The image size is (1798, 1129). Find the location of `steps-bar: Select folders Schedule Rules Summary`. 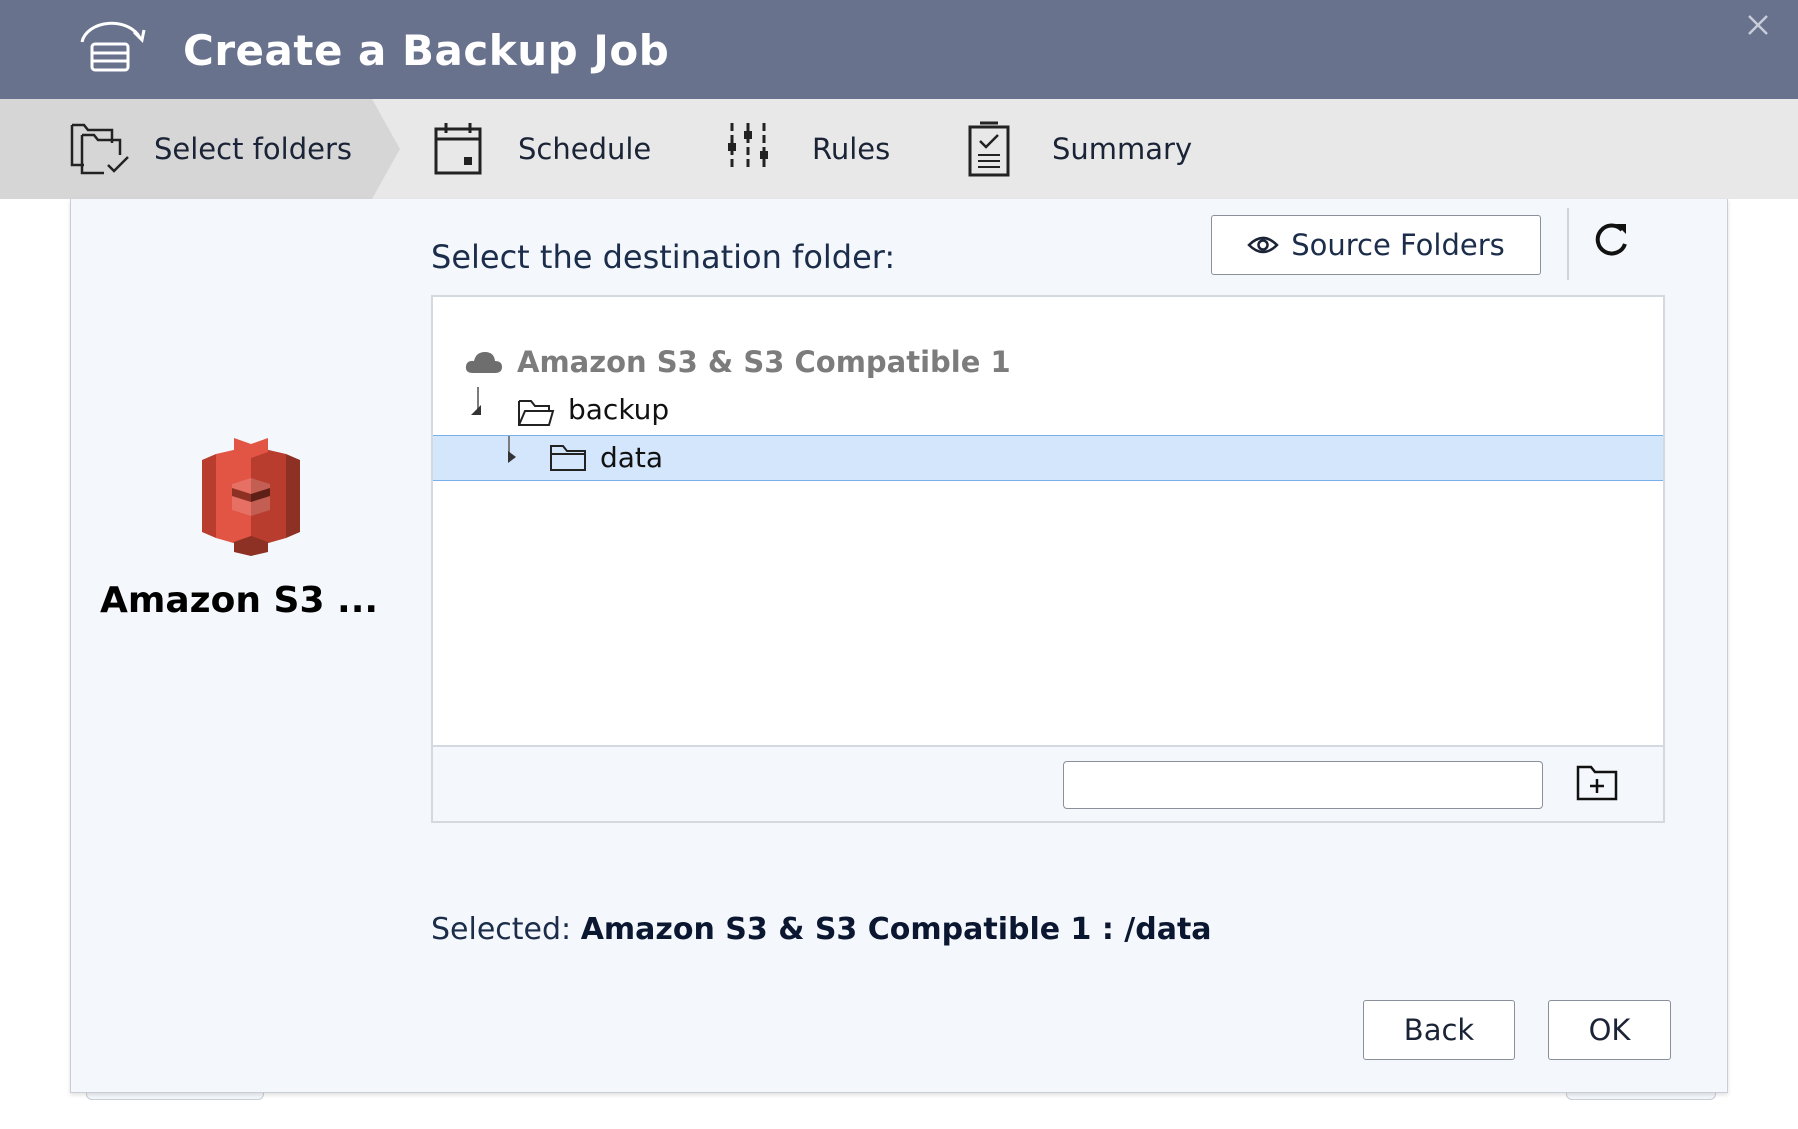

steps-bar: Select folders Schedule Rules Summary is located at coordinates (899, 149).